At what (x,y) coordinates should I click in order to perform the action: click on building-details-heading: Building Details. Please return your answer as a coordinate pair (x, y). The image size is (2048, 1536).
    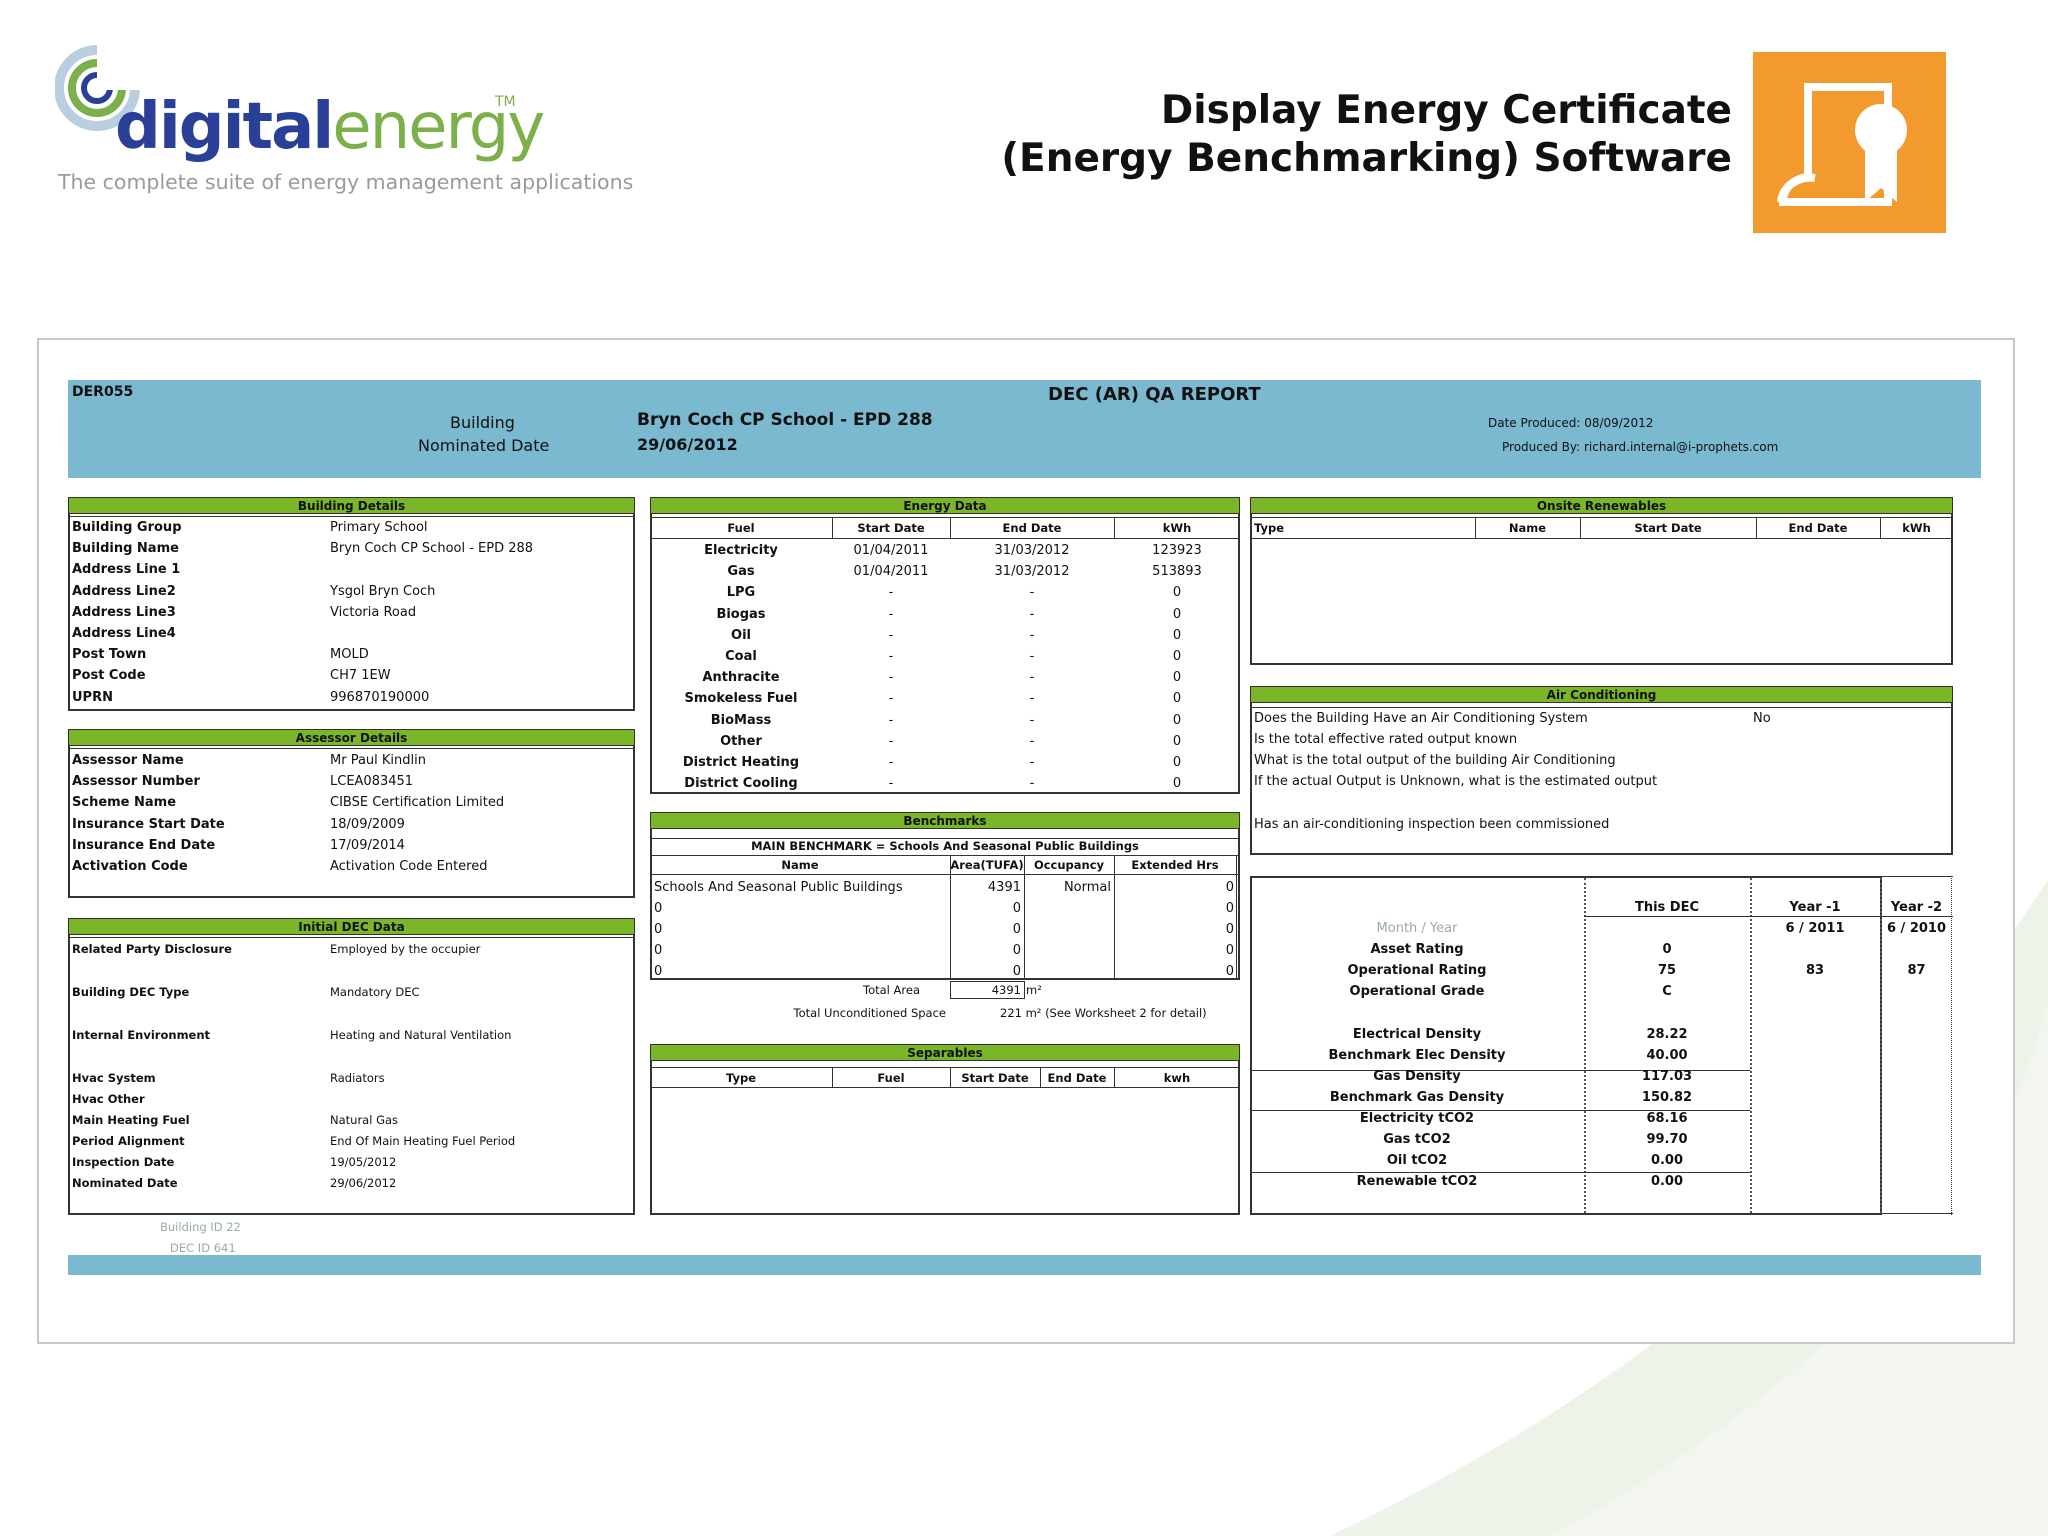
    Looking at the image, I should click on (351, 505).